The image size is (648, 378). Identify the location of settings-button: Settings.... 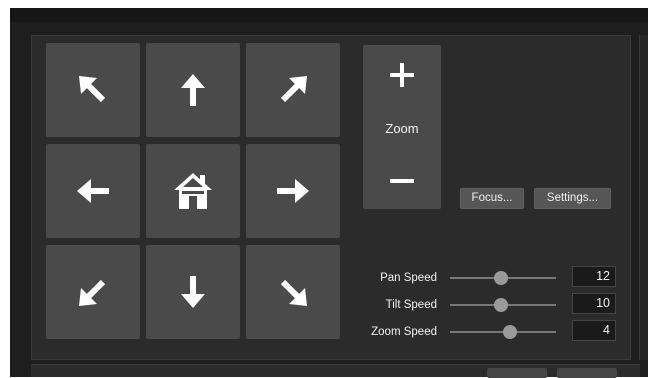
(572, 198).